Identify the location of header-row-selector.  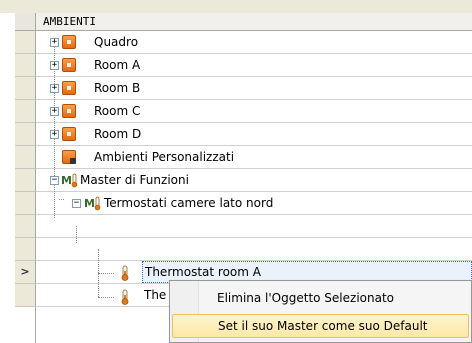
(25, 22).